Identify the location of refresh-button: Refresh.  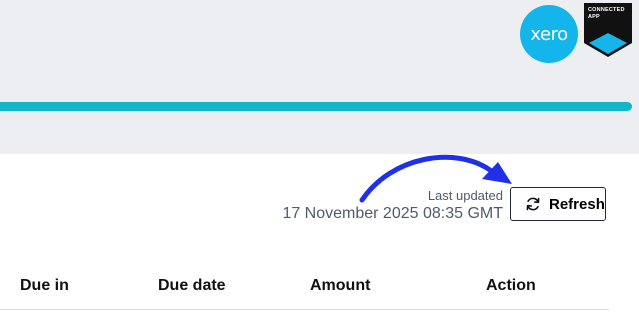
(558, 204).